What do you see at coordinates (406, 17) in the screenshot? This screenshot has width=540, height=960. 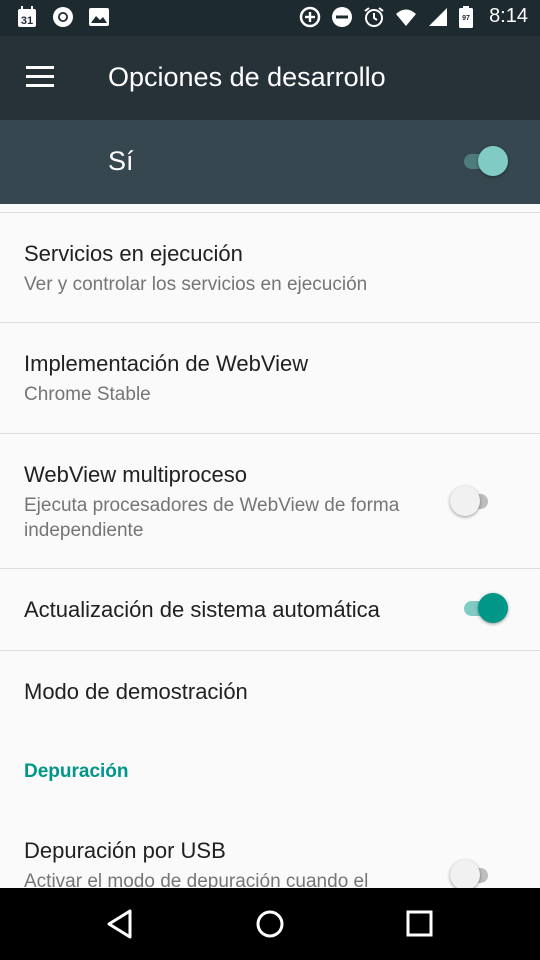 I see `wifi-icon` at bounding box center [406, 17].